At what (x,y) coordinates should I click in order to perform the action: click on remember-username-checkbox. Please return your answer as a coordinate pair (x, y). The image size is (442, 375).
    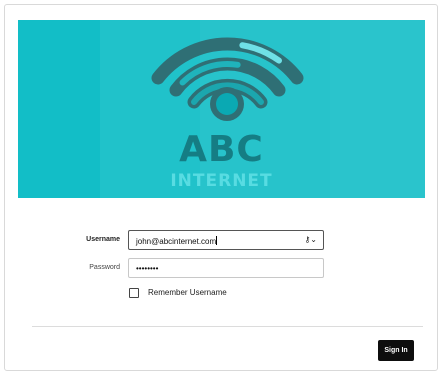
    Looking at the image, I should click on (134, 293).